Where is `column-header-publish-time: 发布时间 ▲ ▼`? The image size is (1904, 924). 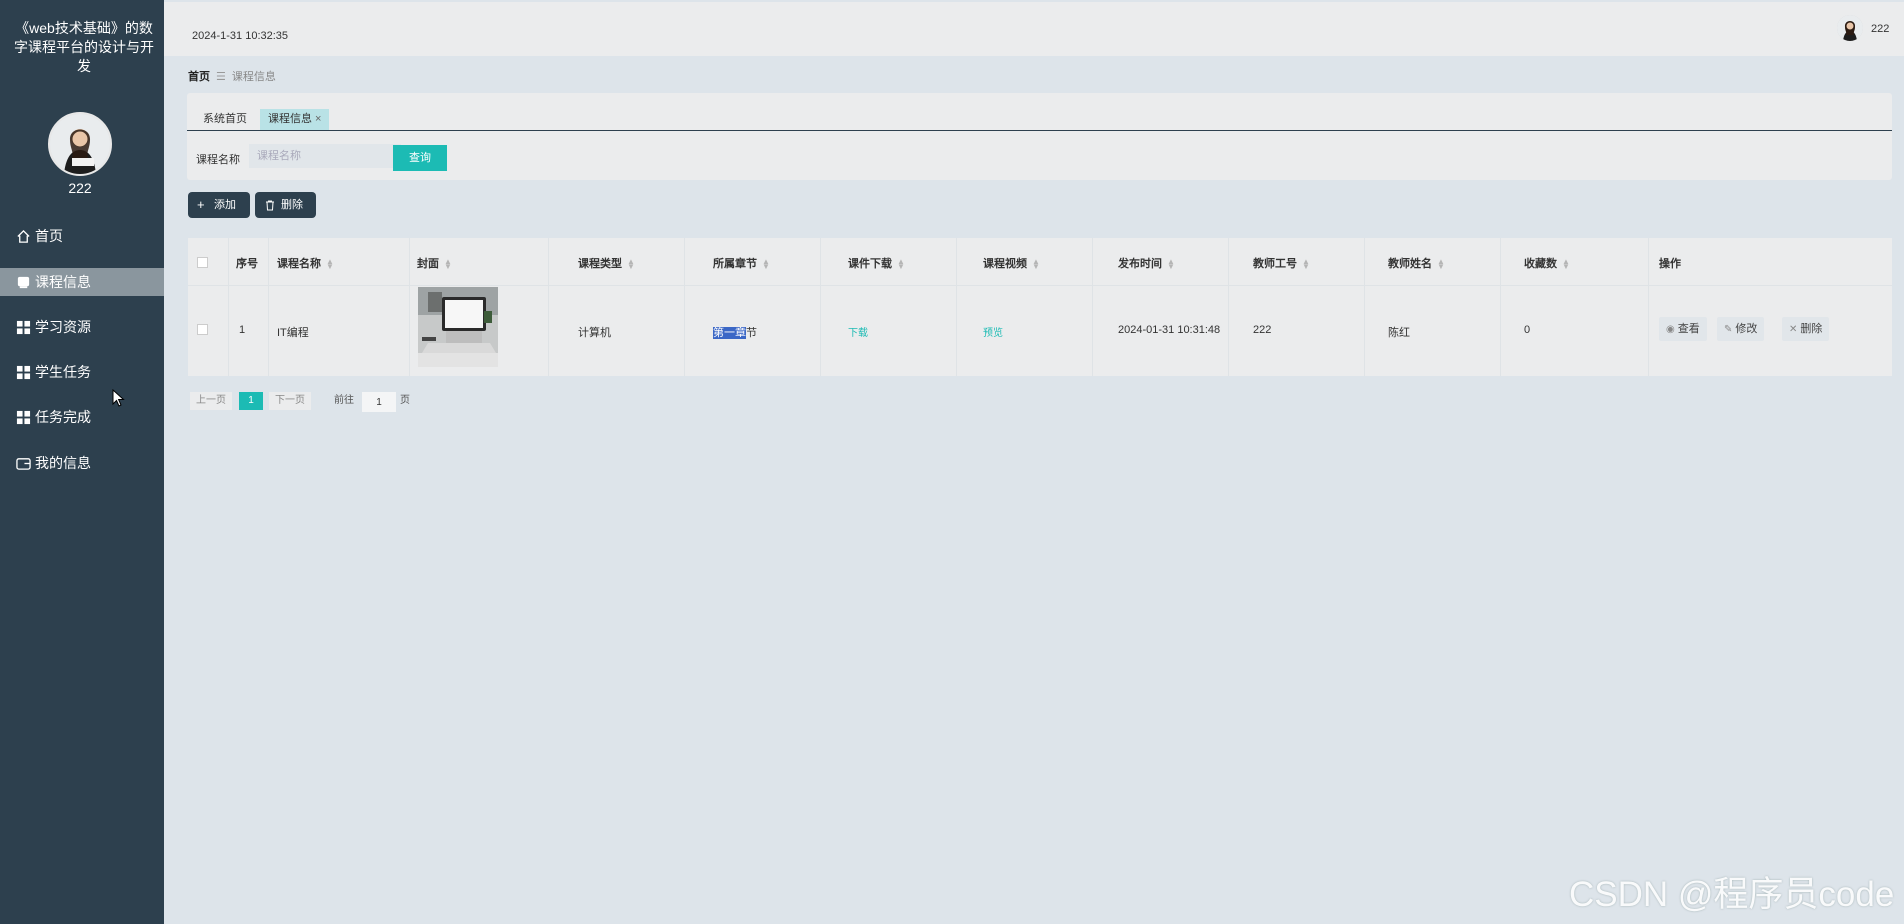 column-header-publish-time: 发布时间 ▲ ▼ is located at coordinates (1146, 263).